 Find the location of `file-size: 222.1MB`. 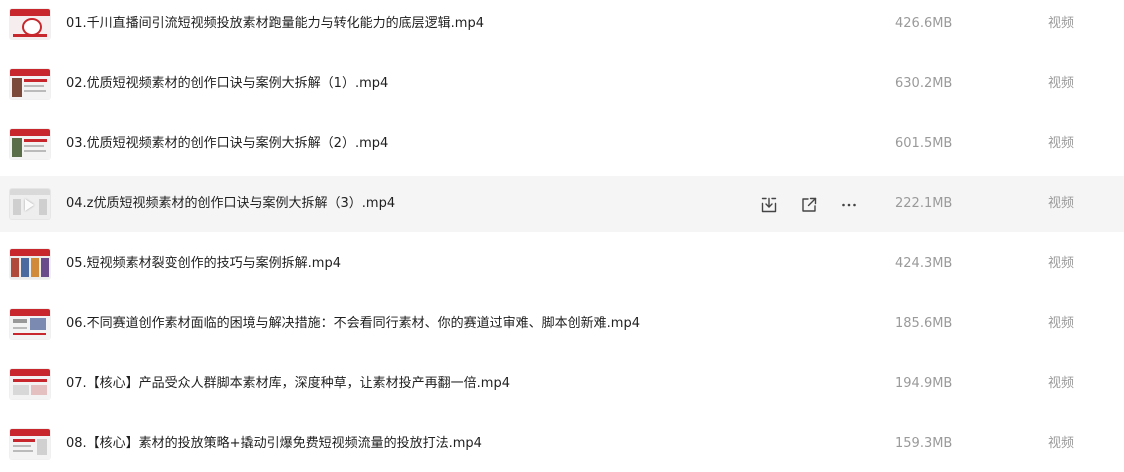

file-size: 222.1MB is located at coordinates (924, 203).